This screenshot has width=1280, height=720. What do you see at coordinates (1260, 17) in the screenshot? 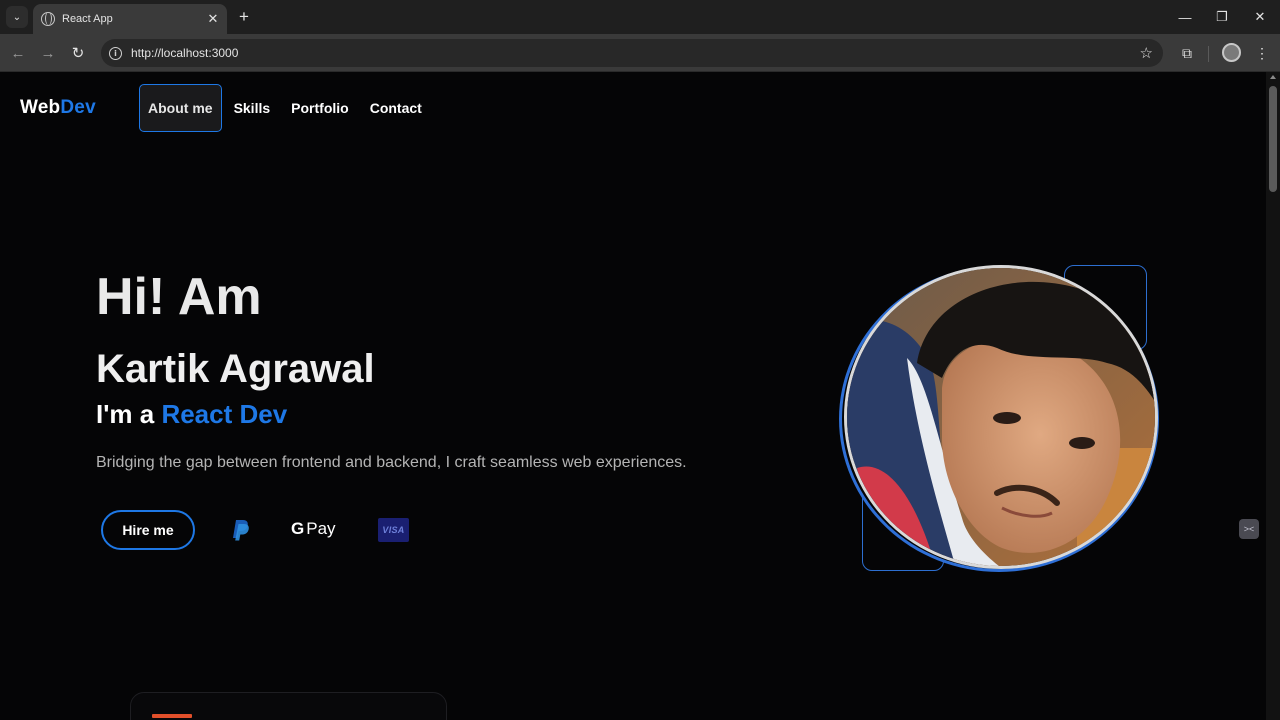
I see `close-window-icon: ✕` at bounding box center [1260, 17].